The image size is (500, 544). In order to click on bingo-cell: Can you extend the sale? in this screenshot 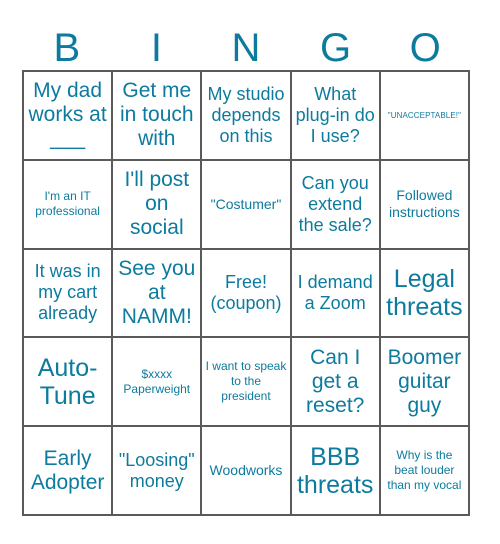, I will do `click(336, 205)`.